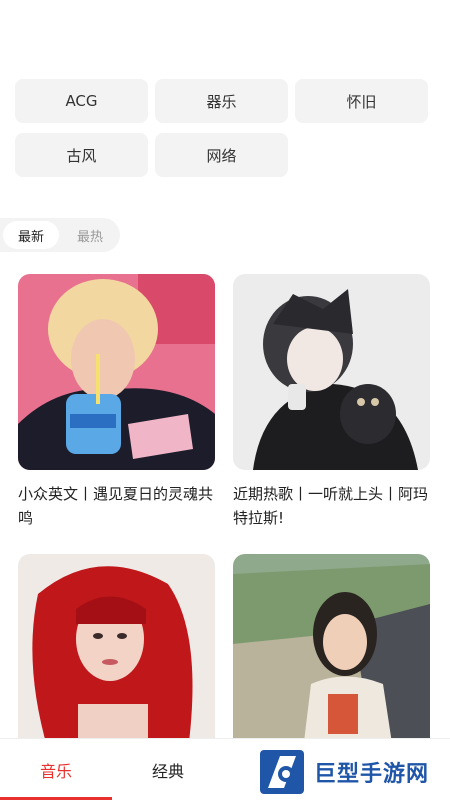  I want to click on sort-hottest-button: 最热, so click(90, 235).